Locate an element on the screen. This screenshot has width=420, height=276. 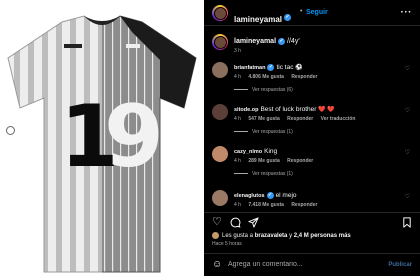
comment-text: King is located at coordinates (271, 151).